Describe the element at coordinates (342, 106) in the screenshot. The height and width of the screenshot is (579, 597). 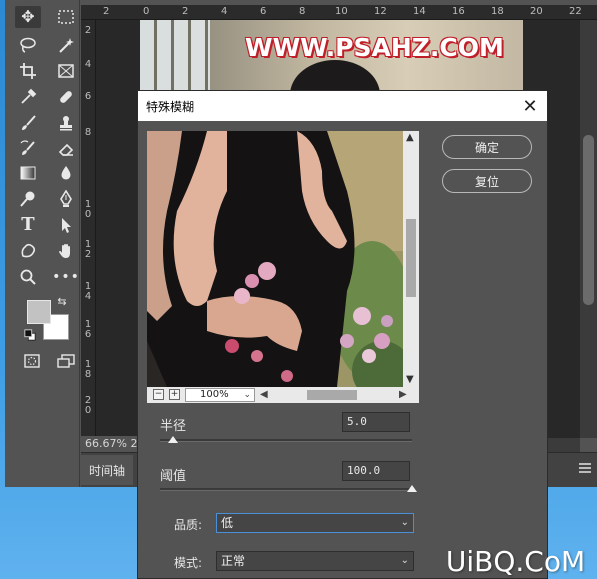
I see `dialog-titlebar: 特殊模糊 ✕` at that location.